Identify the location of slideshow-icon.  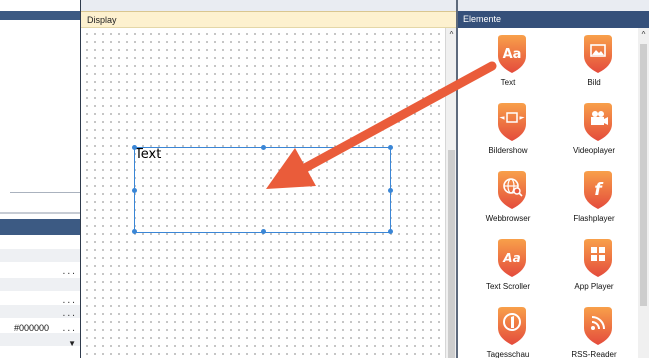
(512, 122).